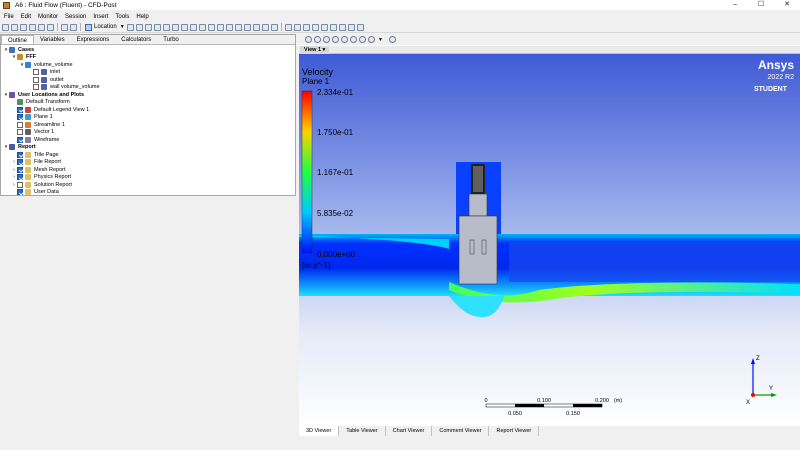  I want to click on tree-item-outlet: outlet, so click(148, 80).